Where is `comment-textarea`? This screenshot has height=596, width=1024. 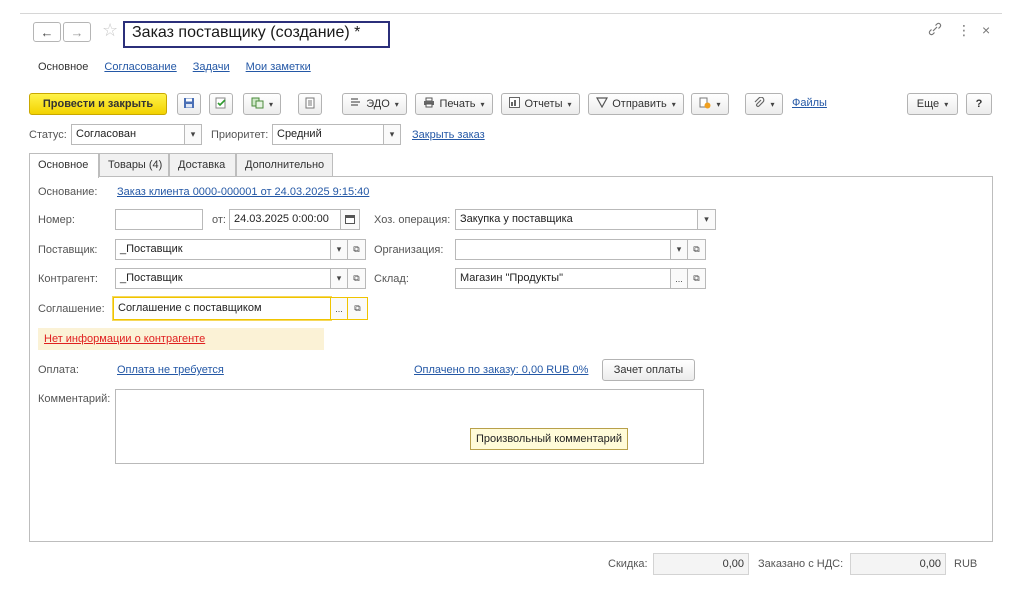
comment-textarea is located at coordinates (409, 426).